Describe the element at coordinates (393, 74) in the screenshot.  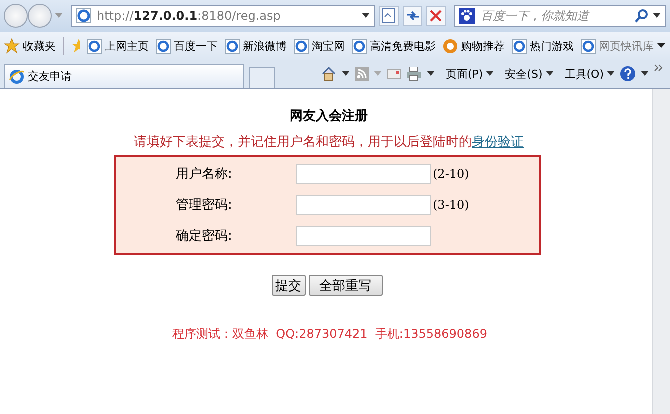
I see `mail-icon` at that location.